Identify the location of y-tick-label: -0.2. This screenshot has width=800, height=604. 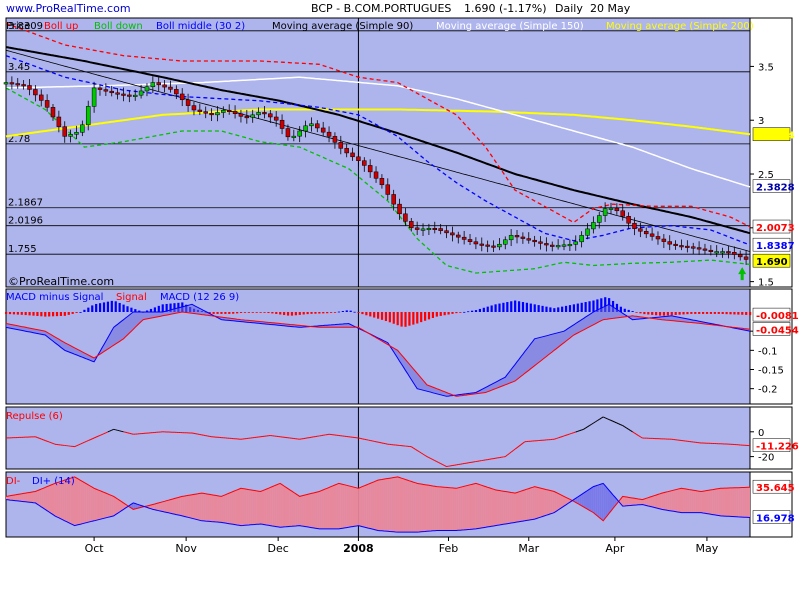
(768, 390).